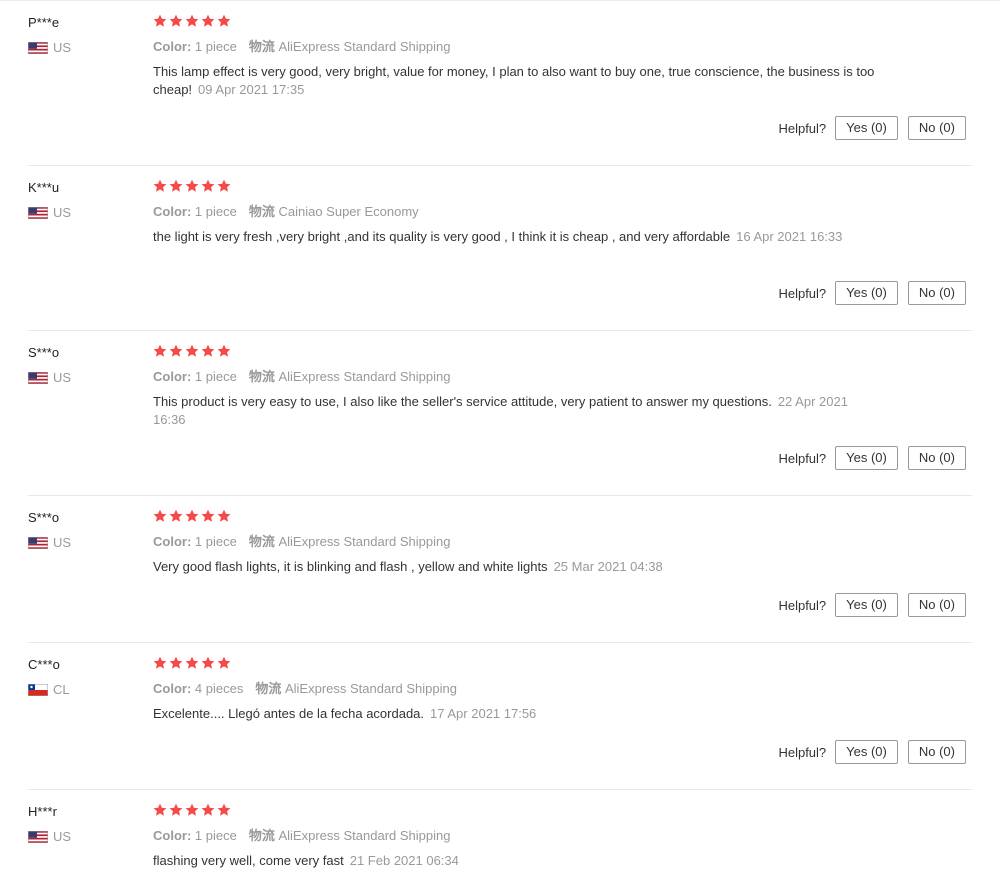 Image resolution: width=1000 pixels, height=885 pixels. Describe the element at coordinates (248, 860) in the screenshot. I see `review-body: flashing very well, come very fast` at that location.